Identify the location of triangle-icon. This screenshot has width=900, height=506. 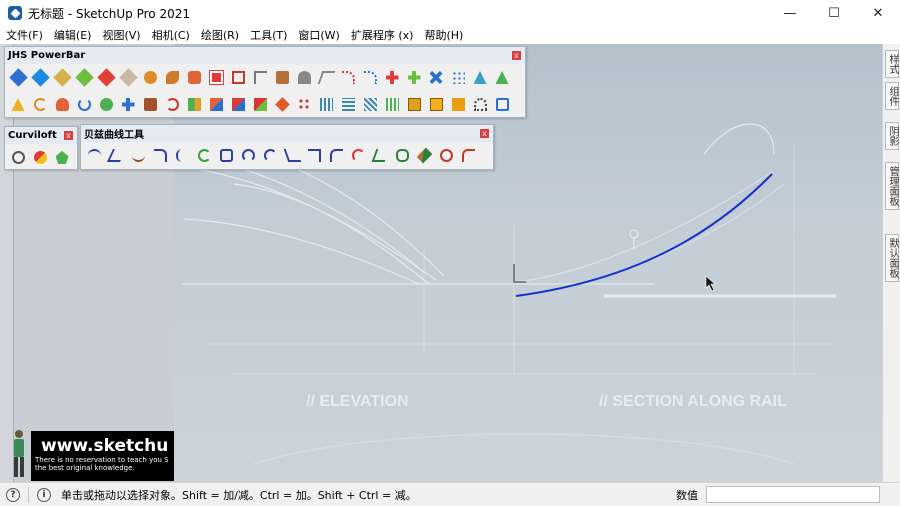
(468, 155).